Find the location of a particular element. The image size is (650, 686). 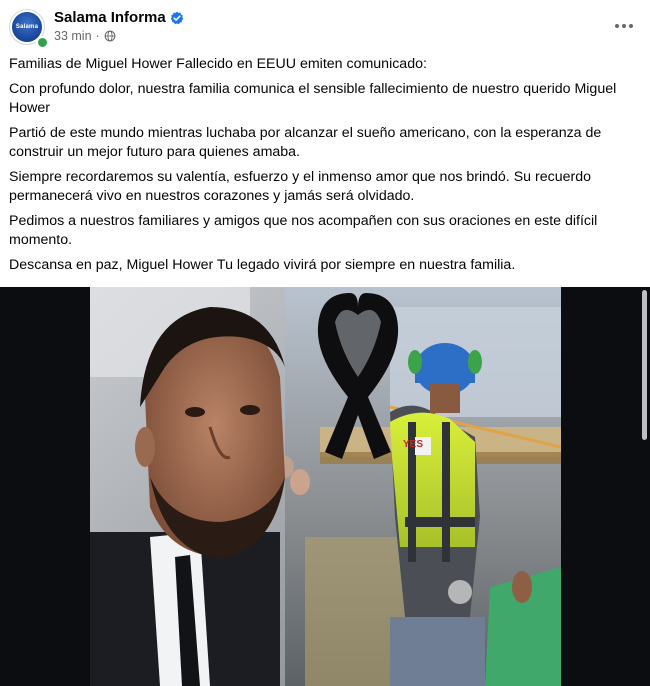

vest-badge-text: YES is located at coordinates (413, 444).